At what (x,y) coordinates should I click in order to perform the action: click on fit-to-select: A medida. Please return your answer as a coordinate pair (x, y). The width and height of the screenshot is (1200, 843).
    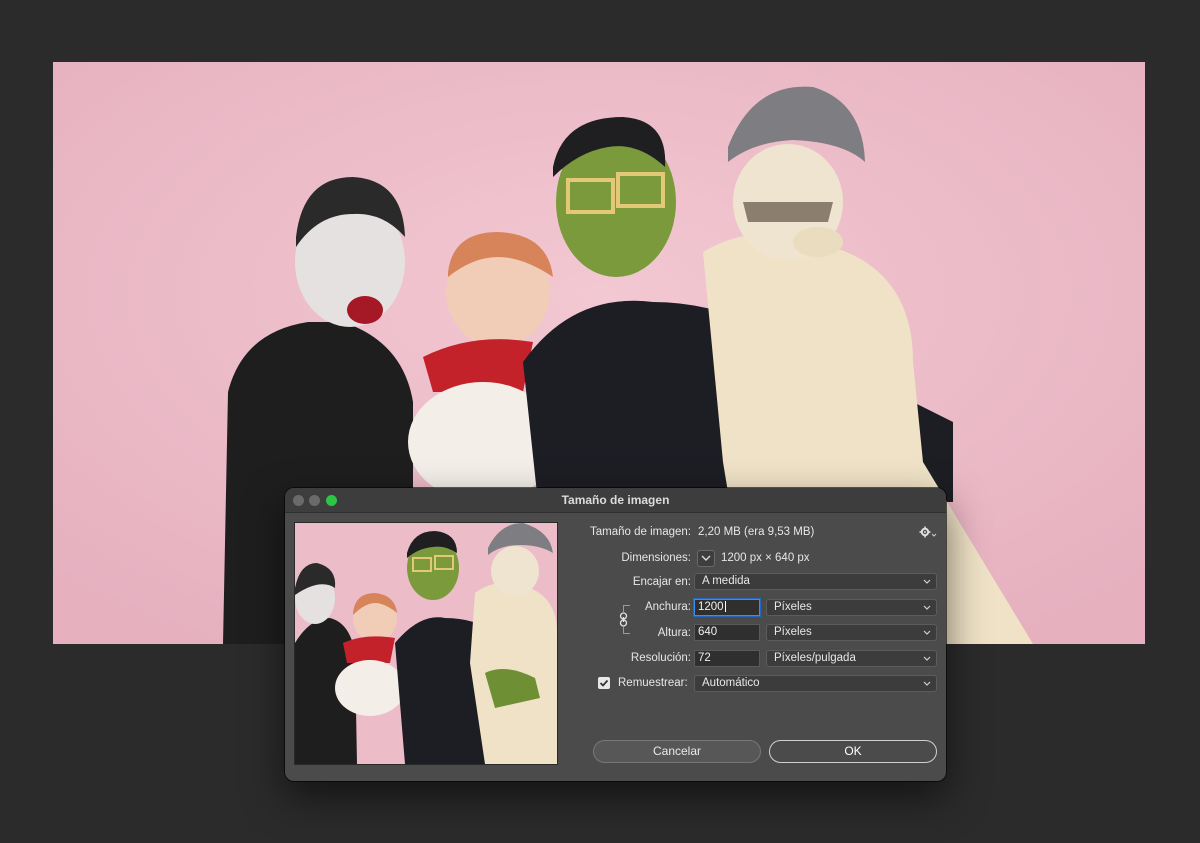
    Looking at the image, I should click on (815, 581).